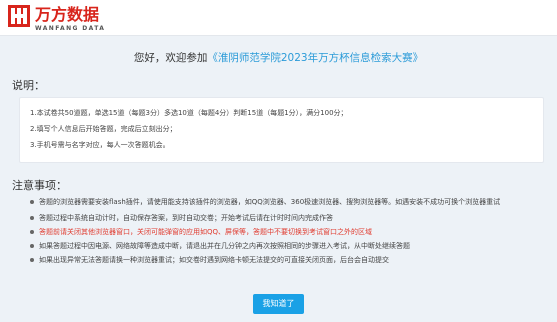 The image size is (557, 322). What do you see at coordinates (67, 14) in the screenshot?
I see `brand-name-cn: 万方数据` at bounding box center [67, 14].